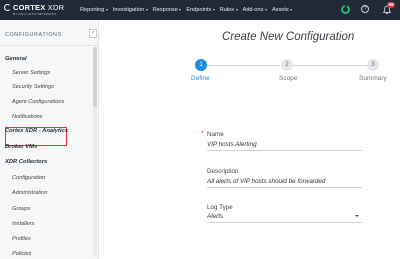 The height and width of the screenshot is (259, 400). I want to click on scrollbar-thumb, so click(95, 77).